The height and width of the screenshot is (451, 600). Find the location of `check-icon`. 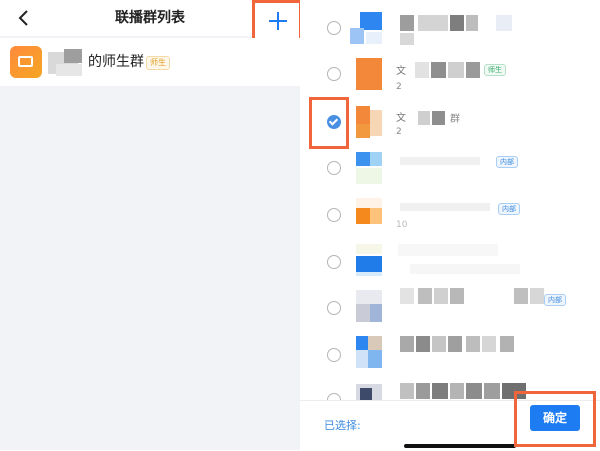

check-icon is located at coordinates (334, 122).